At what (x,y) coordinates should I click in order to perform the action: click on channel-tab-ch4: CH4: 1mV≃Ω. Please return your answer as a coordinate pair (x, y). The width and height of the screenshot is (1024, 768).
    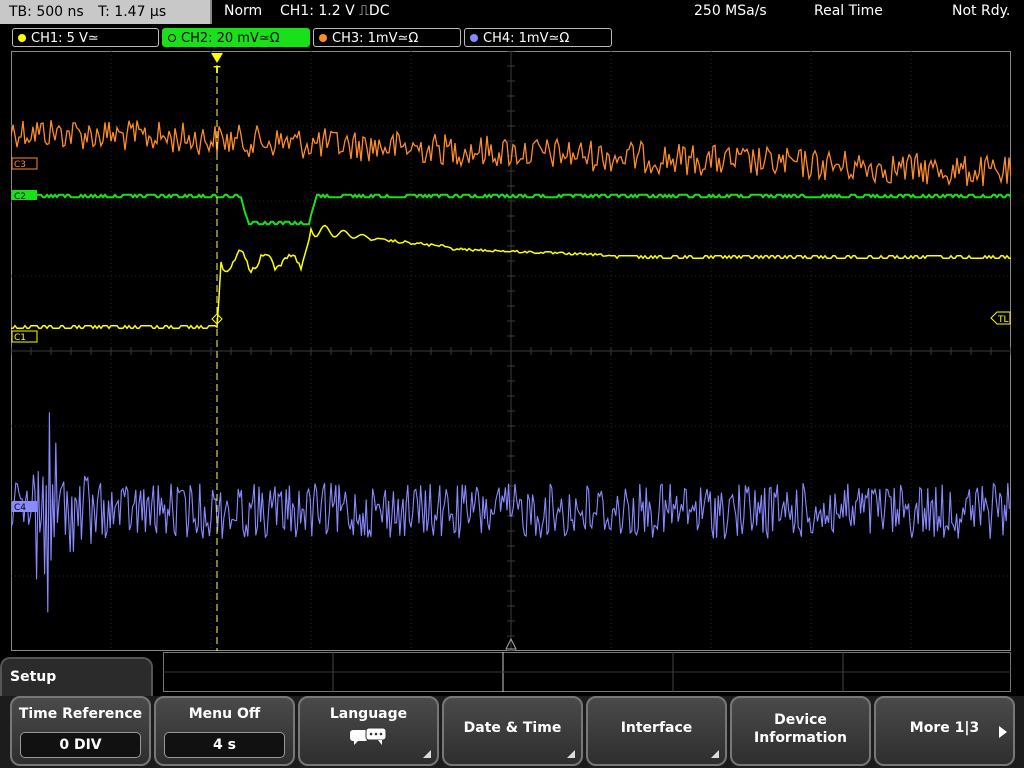
    Looking at the image, I should click on (538, 37).